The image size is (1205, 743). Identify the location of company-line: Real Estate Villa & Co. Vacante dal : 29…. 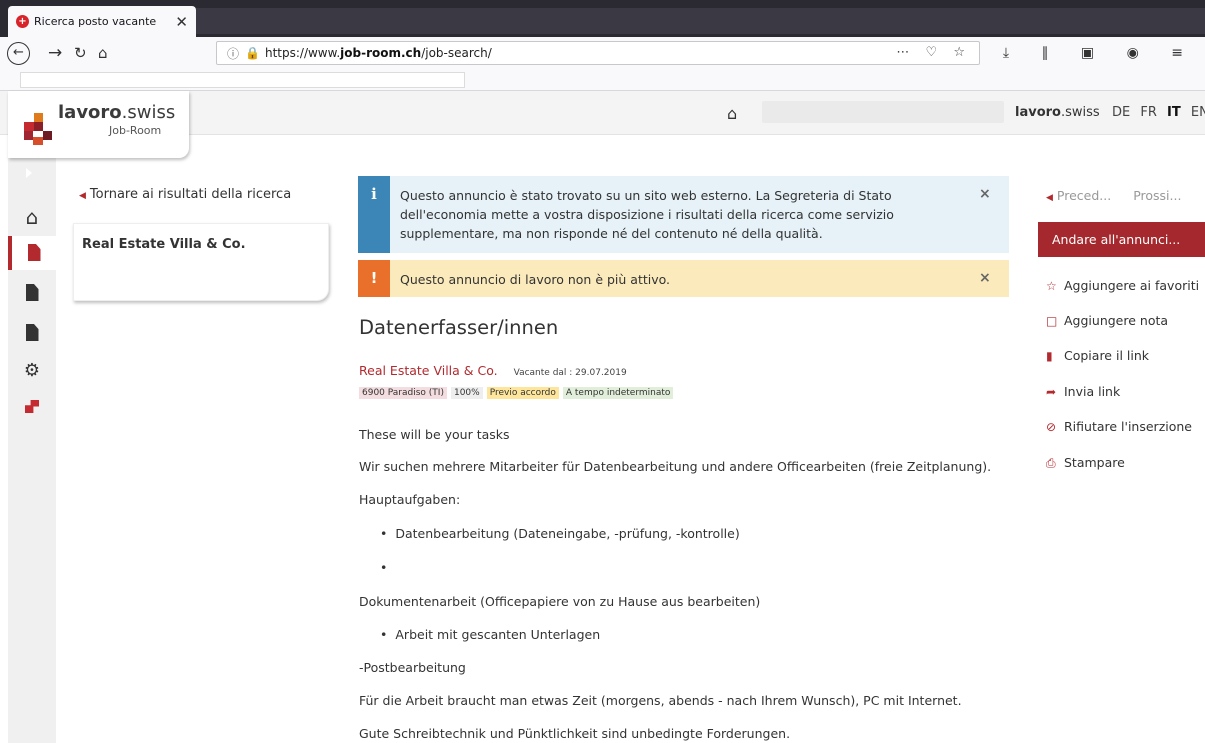
(493, 370).